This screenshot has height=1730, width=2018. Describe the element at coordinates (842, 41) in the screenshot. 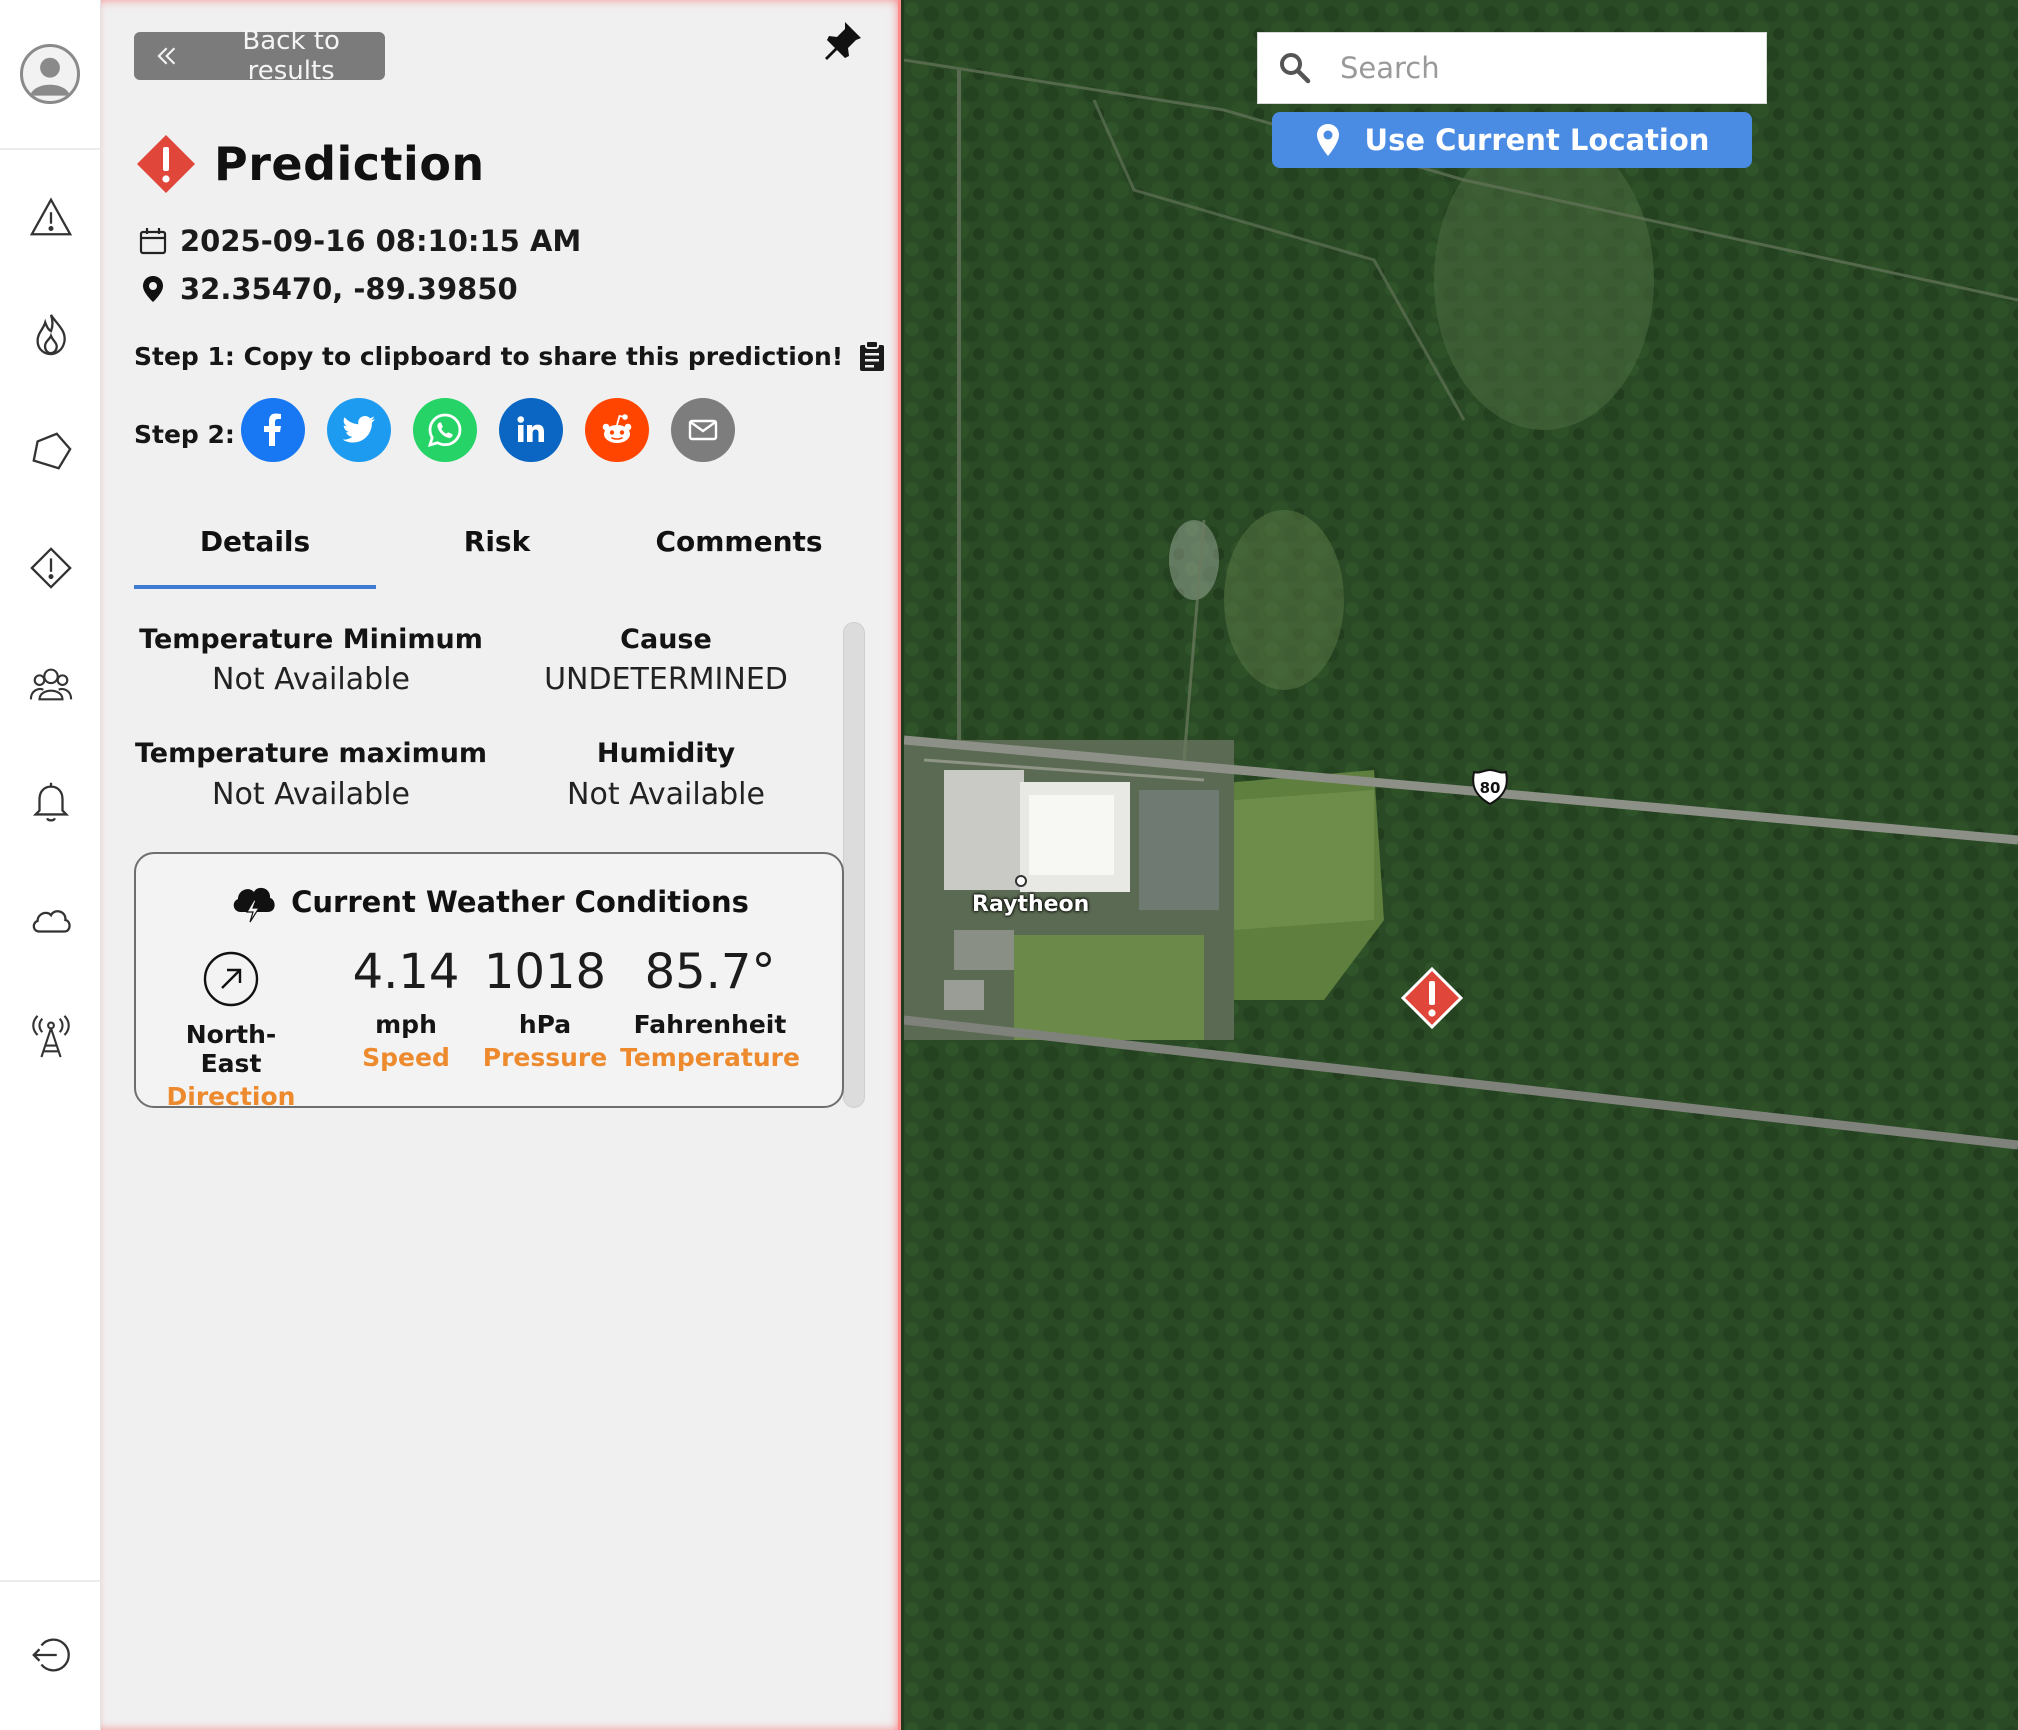

I see `pin-icon` at that location.